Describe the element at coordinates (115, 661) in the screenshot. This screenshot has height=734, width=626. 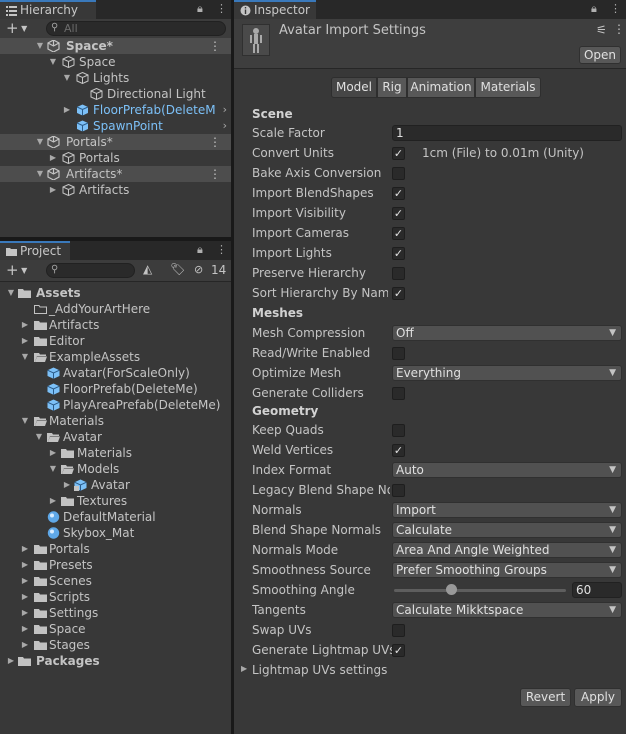
I see `project-row-packages: ▶ Packages` at that location.